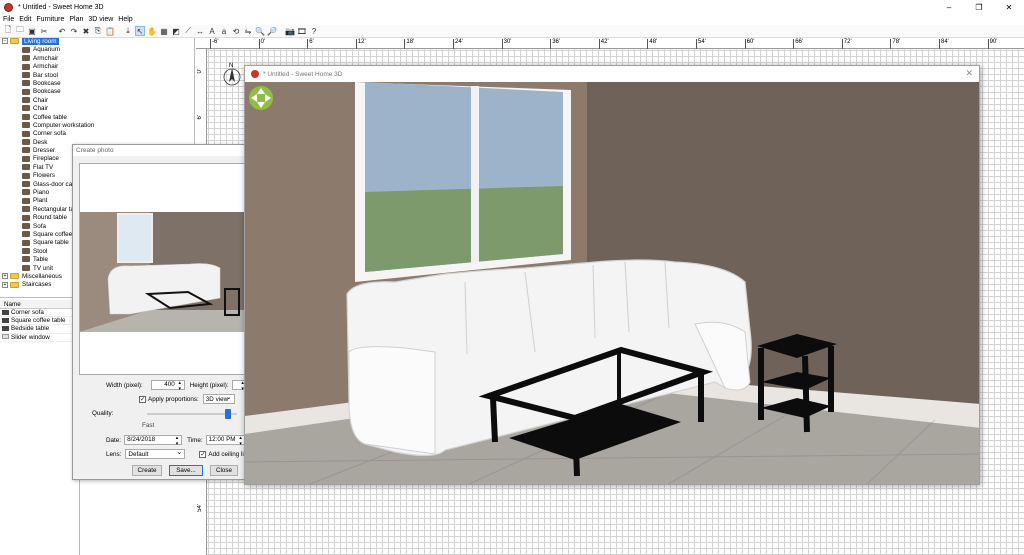 This screenshot has width=1024, height=555. What do you see at coordinates (224, 470) in the screenshot?
I see `close-dialog-button: Close` at bounding box center [224, 470].